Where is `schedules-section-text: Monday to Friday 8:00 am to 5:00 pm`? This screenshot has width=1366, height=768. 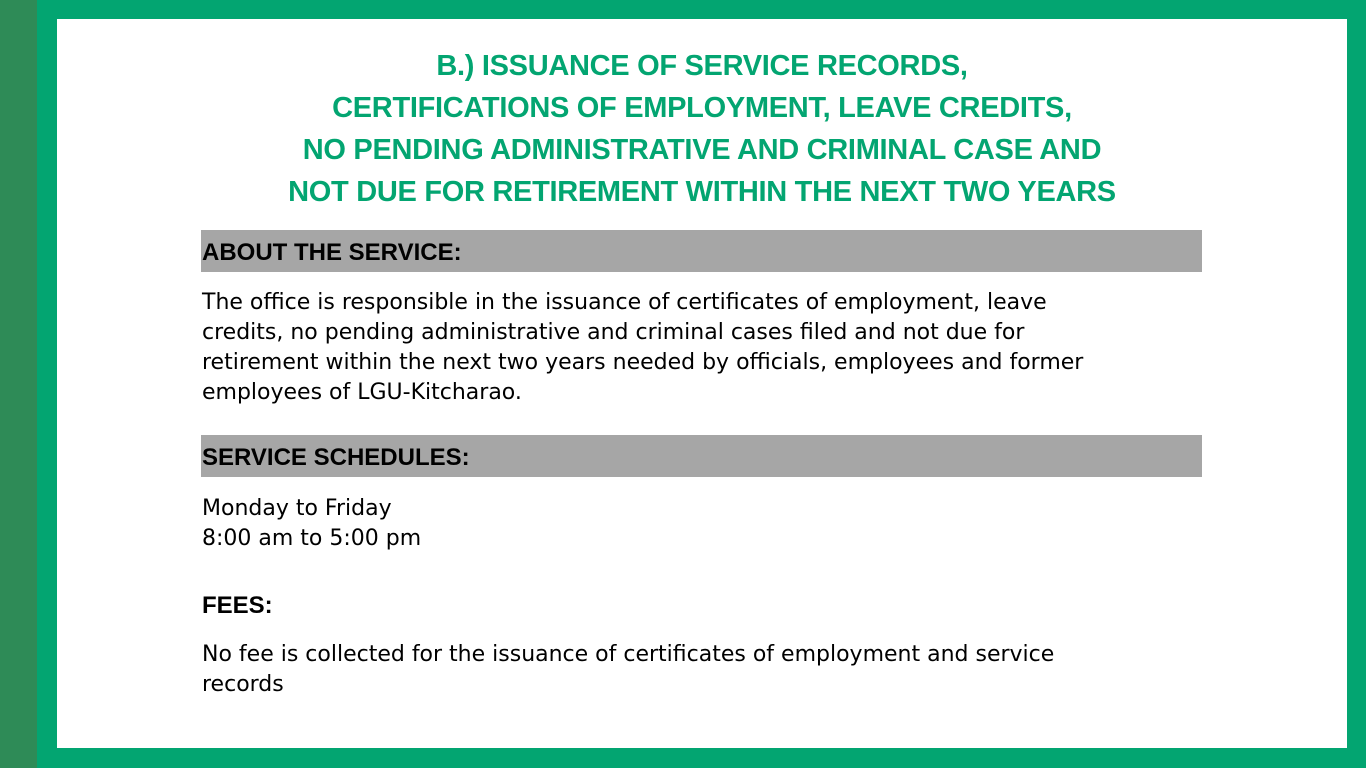 schedules-section-text: Monday to Friday 8:00 am to 5:00 pm is located at coordinates (702, 524).